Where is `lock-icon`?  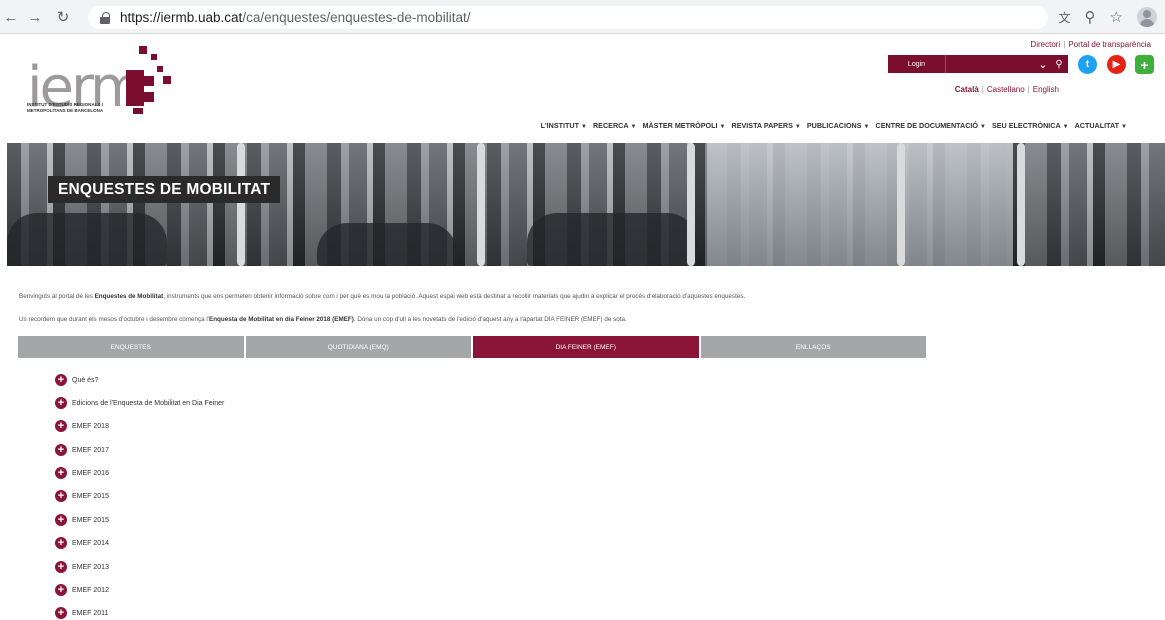 lock-icon is located at coordinates (106, 17).